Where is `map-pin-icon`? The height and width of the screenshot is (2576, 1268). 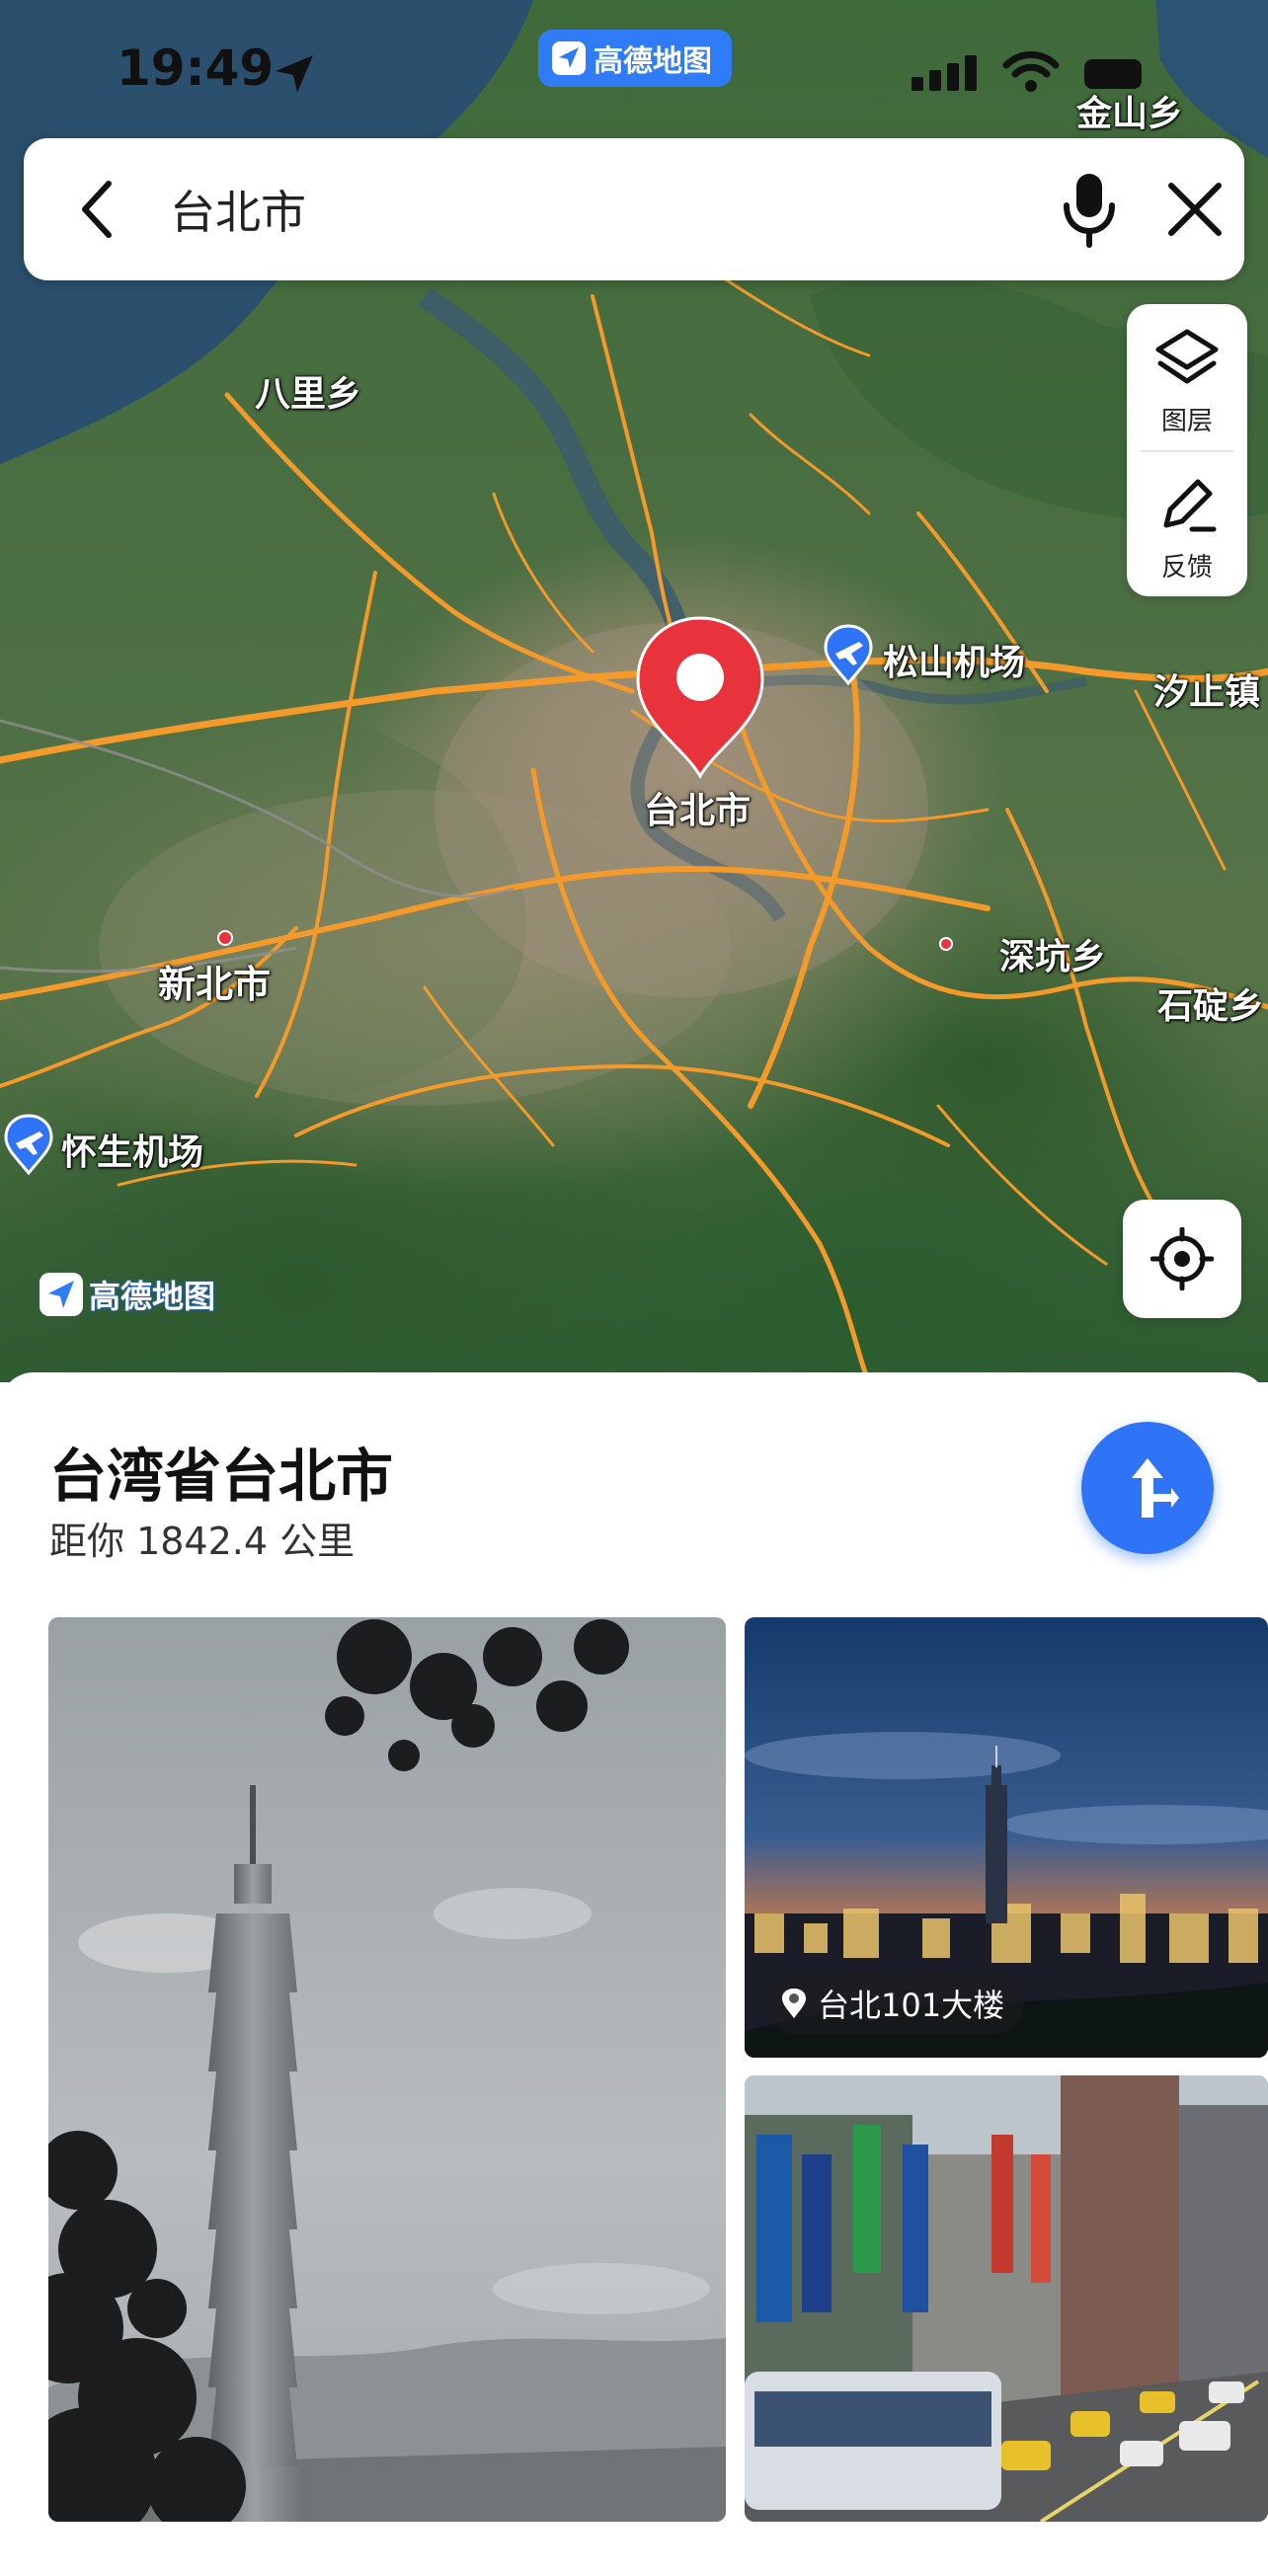
map-pin-icon is located at coordinates (794, 2003).